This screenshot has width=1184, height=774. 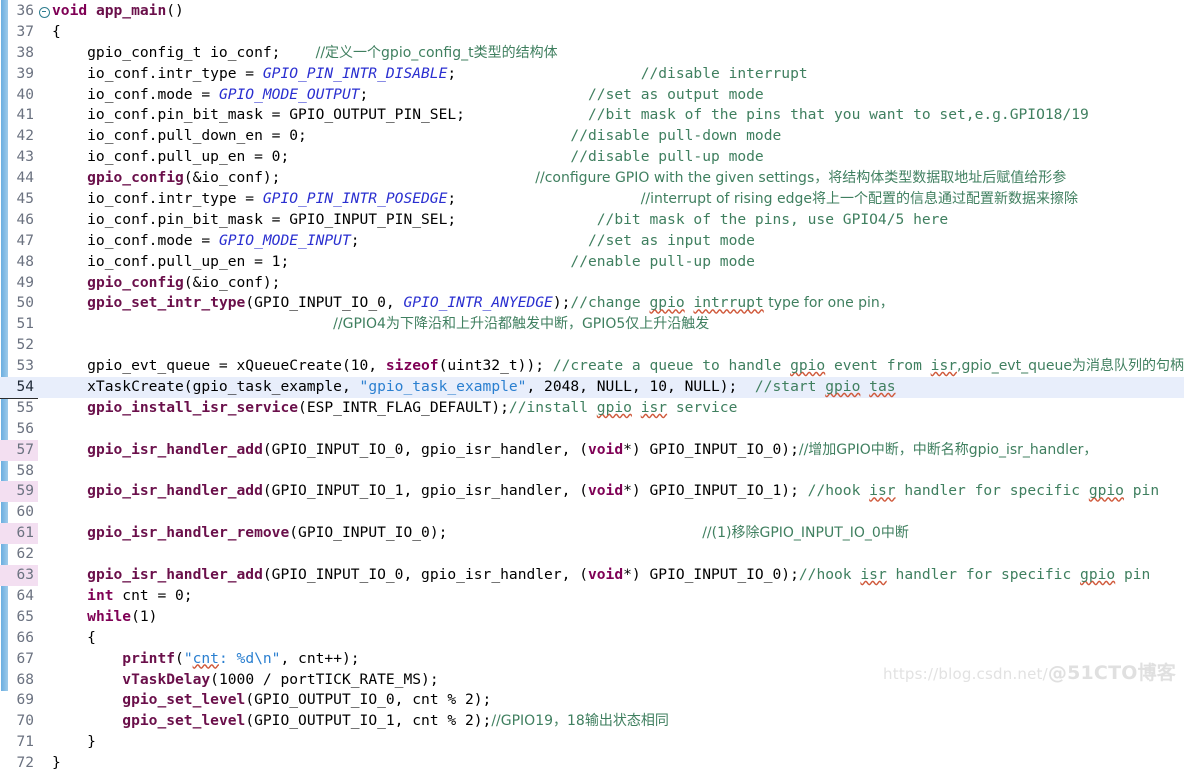 I want to click on code-text: //GPIO4为下降沿和上升沿都触发中断，GPIO5仅上升沿触发, so click(x=618, y=324).